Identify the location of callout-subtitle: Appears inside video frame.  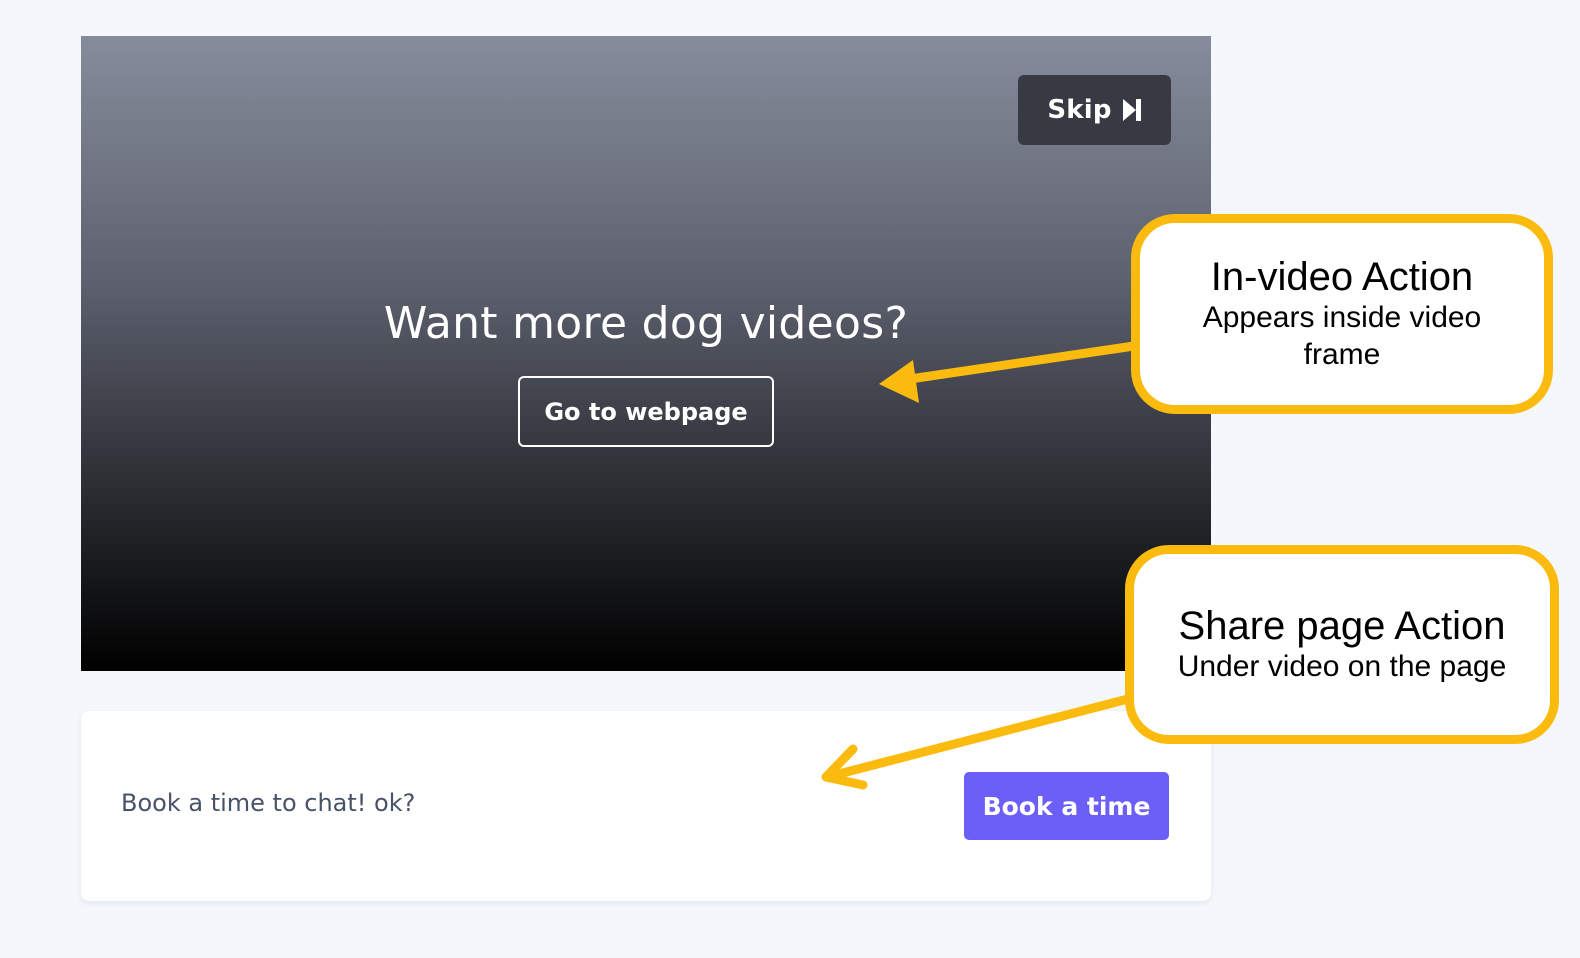
(1342, 336).